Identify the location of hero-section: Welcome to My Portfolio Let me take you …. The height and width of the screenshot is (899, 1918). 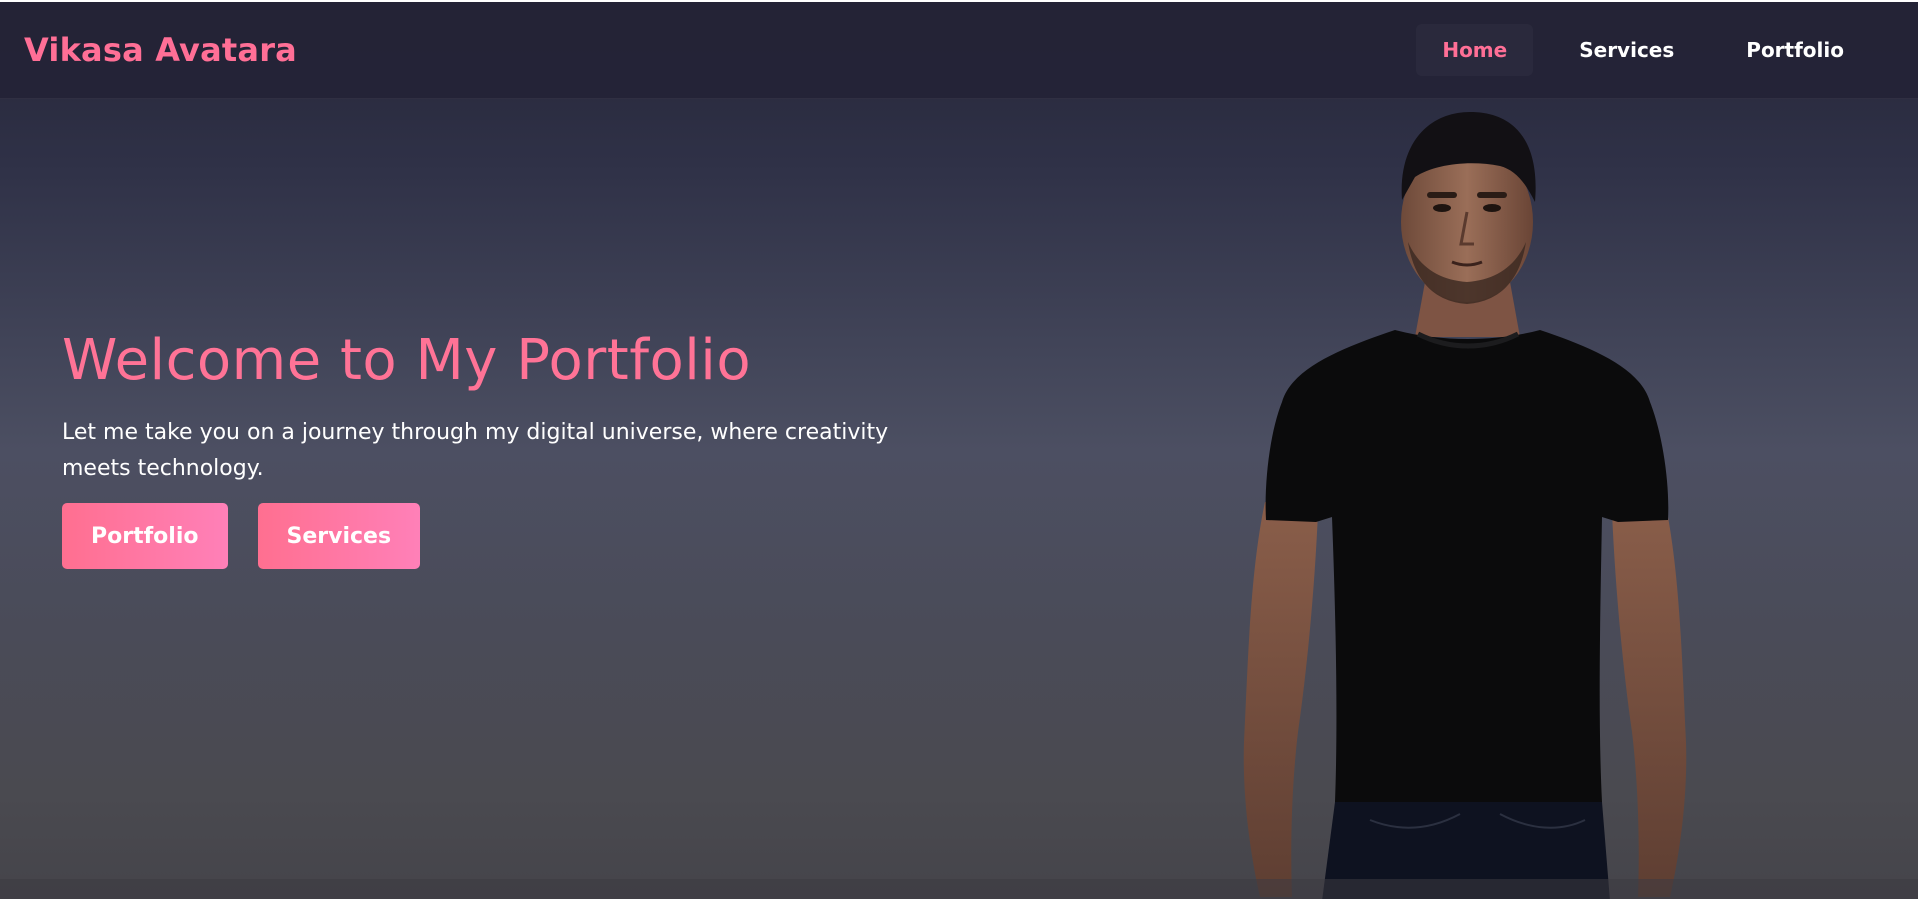
(522, 448).